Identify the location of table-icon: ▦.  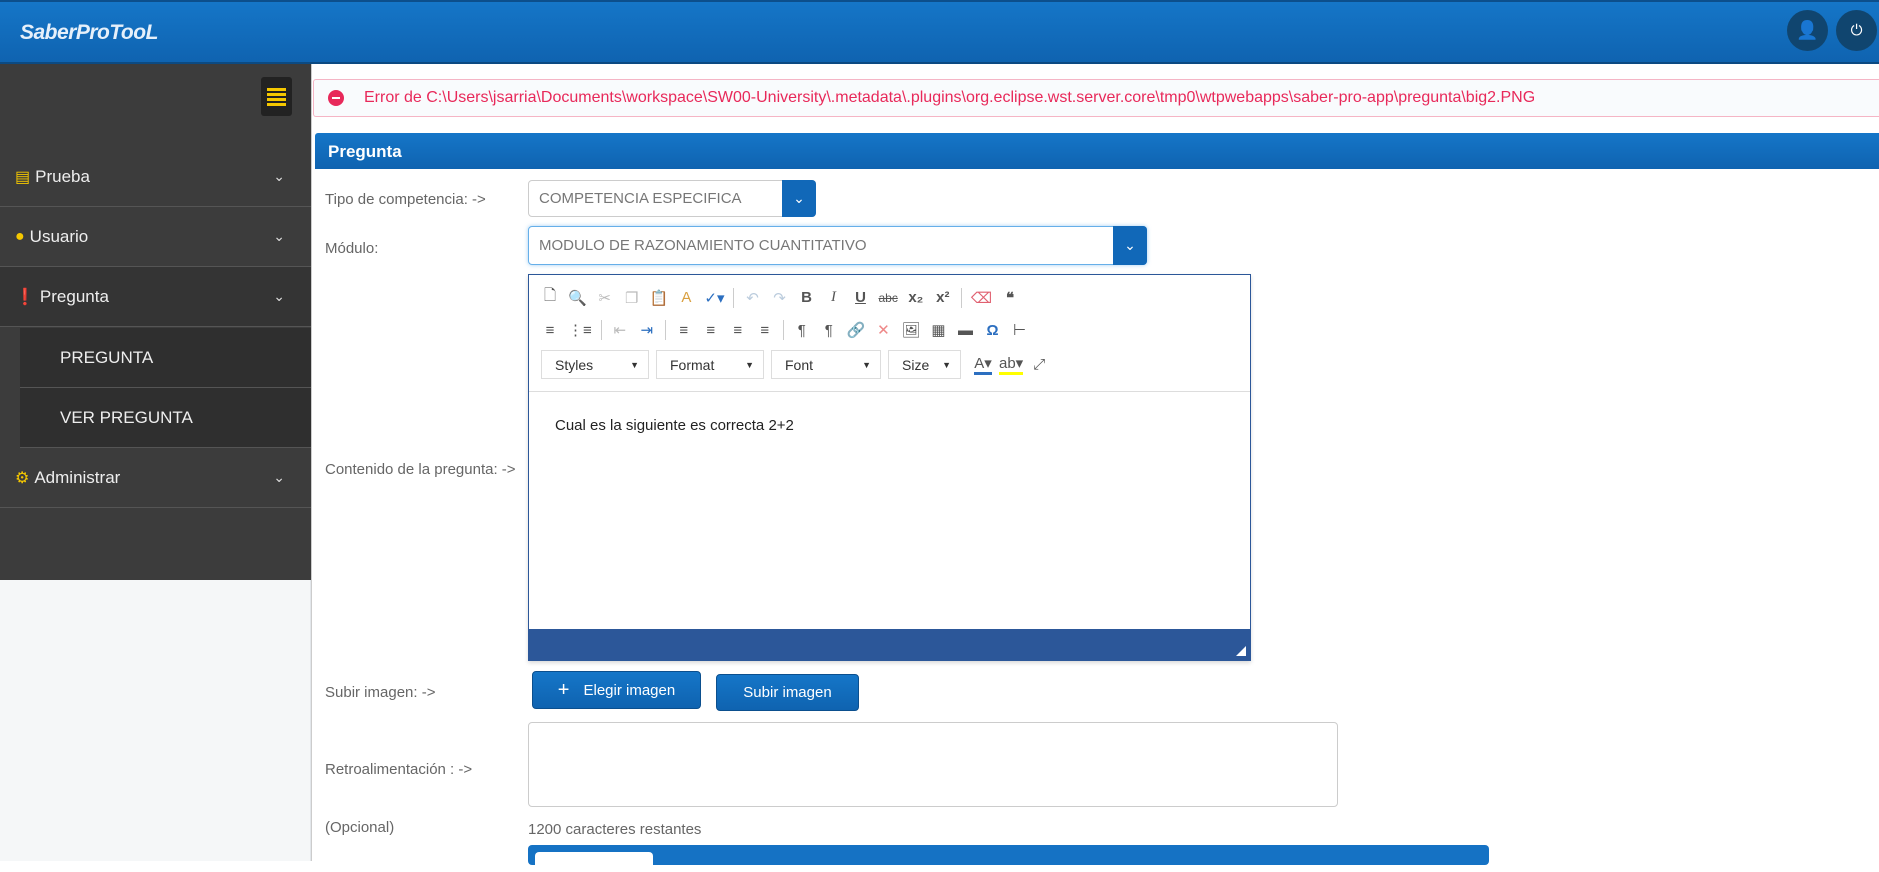
(939, 330).